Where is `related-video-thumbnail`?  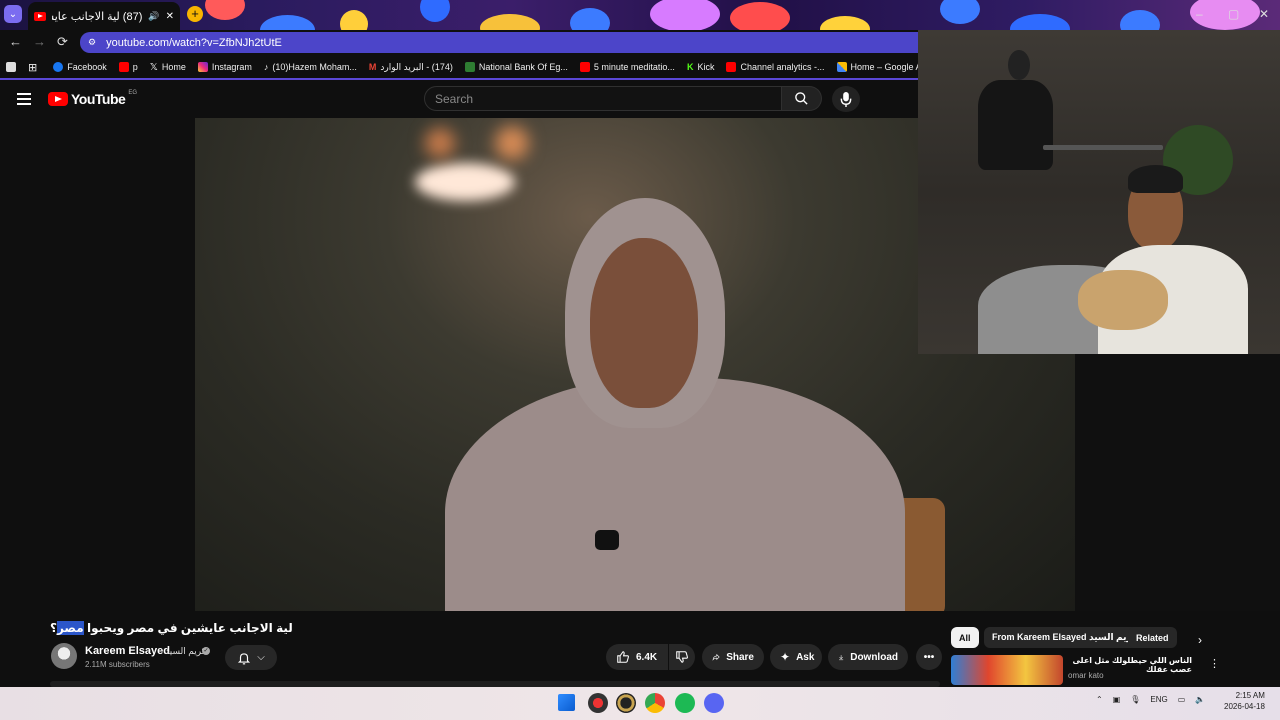 related-video-thumbnail is located at coordinates (1007, 670).